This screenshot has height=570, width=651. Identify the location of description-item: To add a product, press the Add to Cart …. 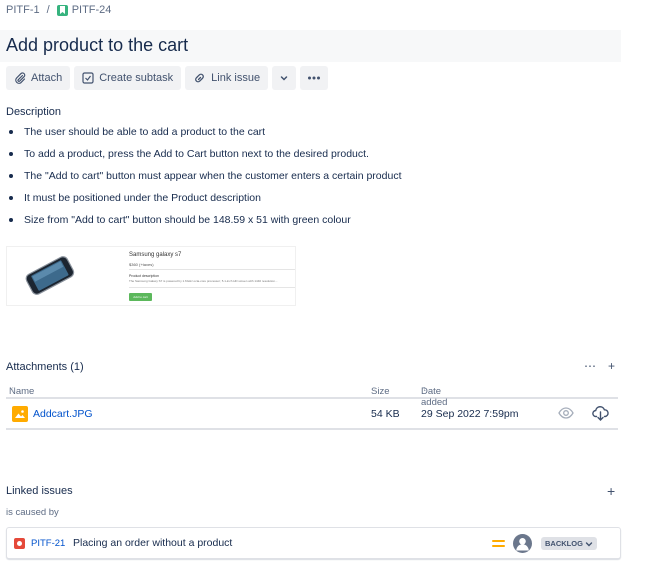
(204, 159).